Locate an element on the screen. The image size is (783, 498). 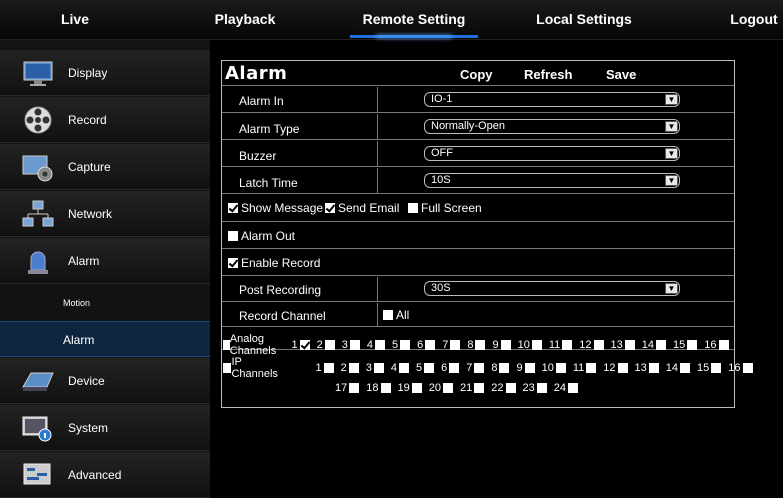
sidebar-item-capture: Capture is located at coordinates (105, 167).